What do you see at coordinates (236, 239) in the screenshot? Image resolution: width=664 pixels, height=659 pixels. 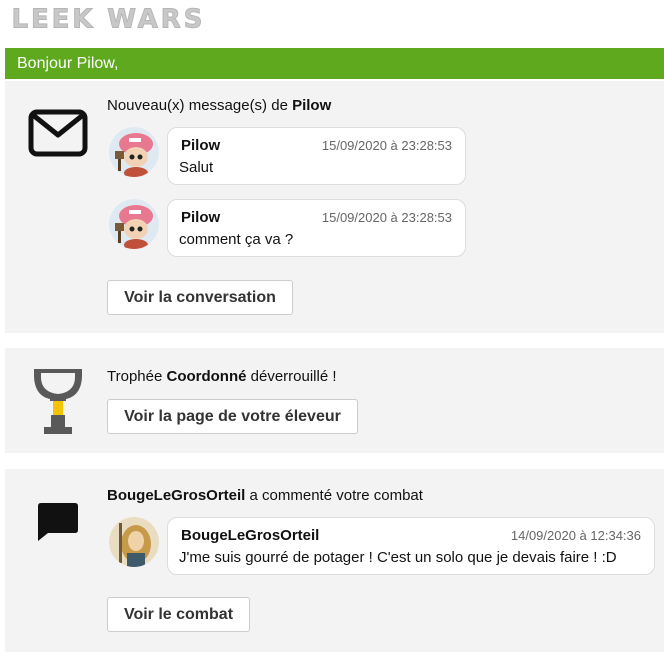 I see `message-text: comment ça va ?` at bounding box center [236, 239].